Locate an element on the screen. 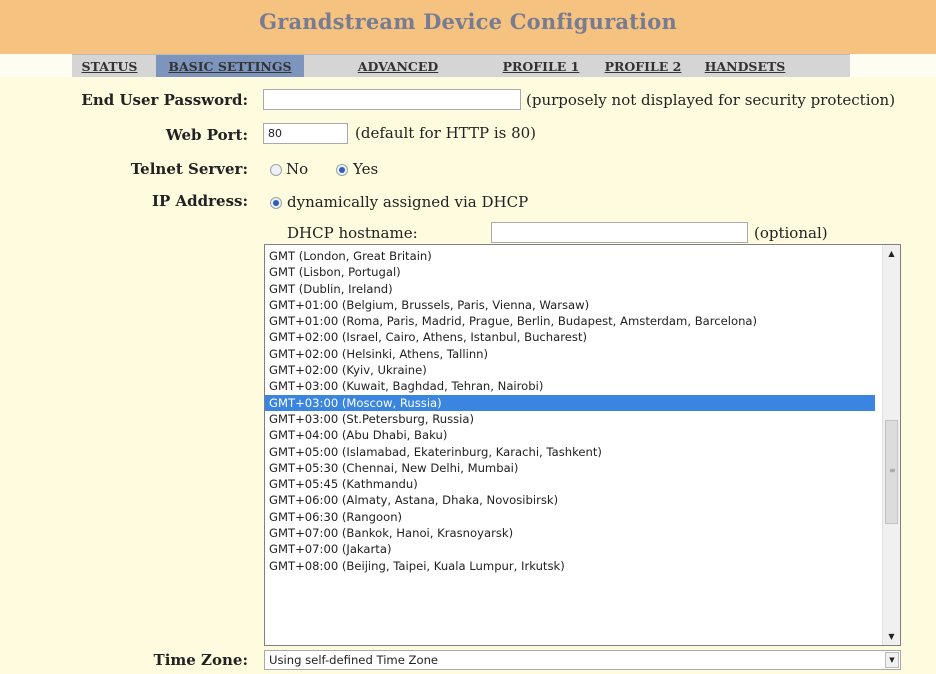 This screenshot has width=936, height=674. tab-status: STATUS is located at coordinates (109, 66).